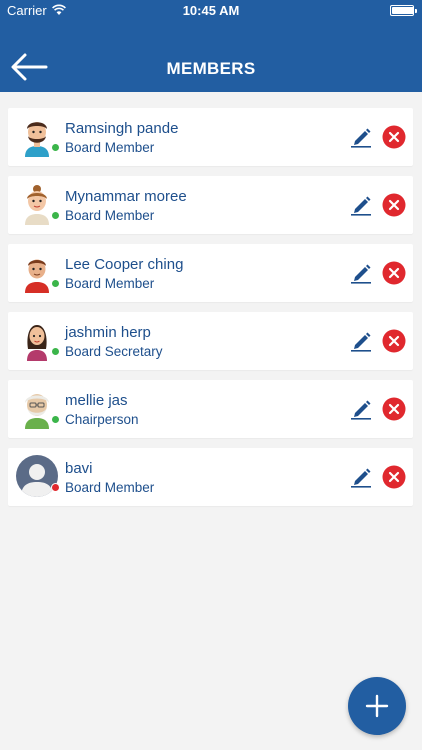  What do you see at coordinates (114, 351) in the screenshot?
I see `member-role: Board Secretary` at bounding box center [114, 351].